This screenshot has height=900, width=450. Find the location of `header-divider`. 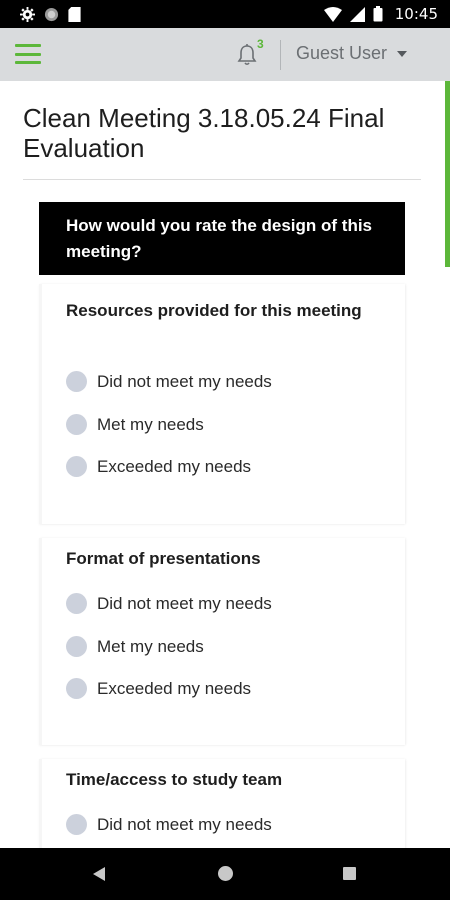

header-divider is located at coordinates (280, 55).